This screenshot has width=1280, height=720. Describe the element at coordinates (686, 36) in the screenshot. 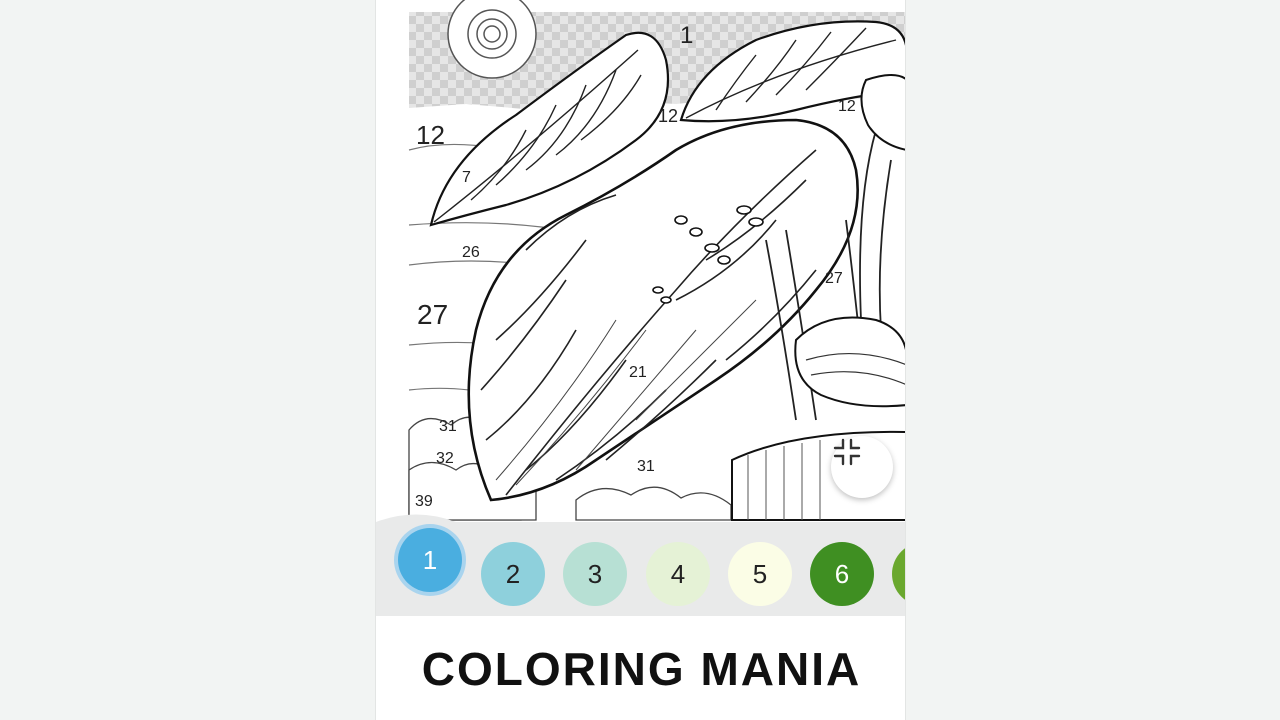

I see `region-number: 1` at that location.